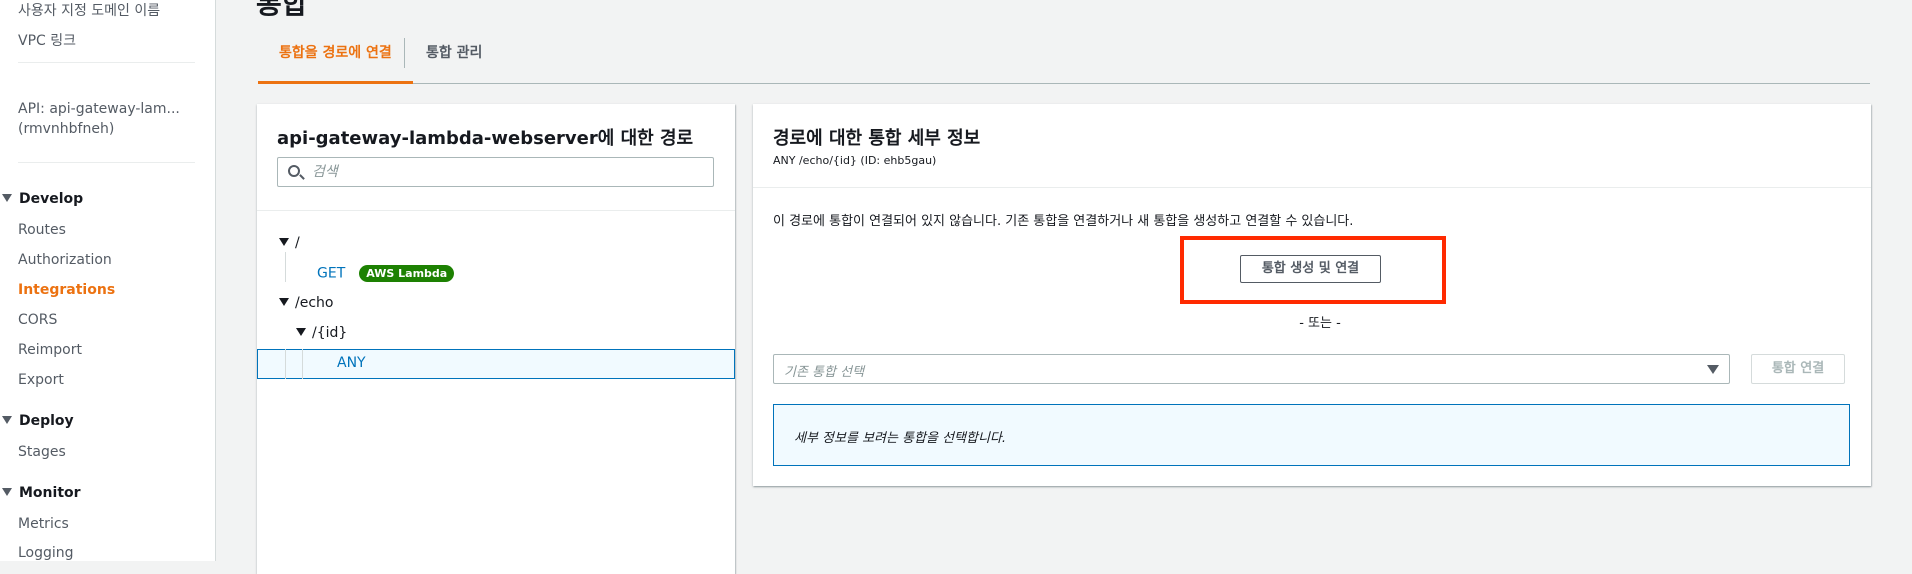 The image size is (1912, 574). Describe the element at coordinates (496, 364) in the screenshot. I see `selected-route-row` at that location.